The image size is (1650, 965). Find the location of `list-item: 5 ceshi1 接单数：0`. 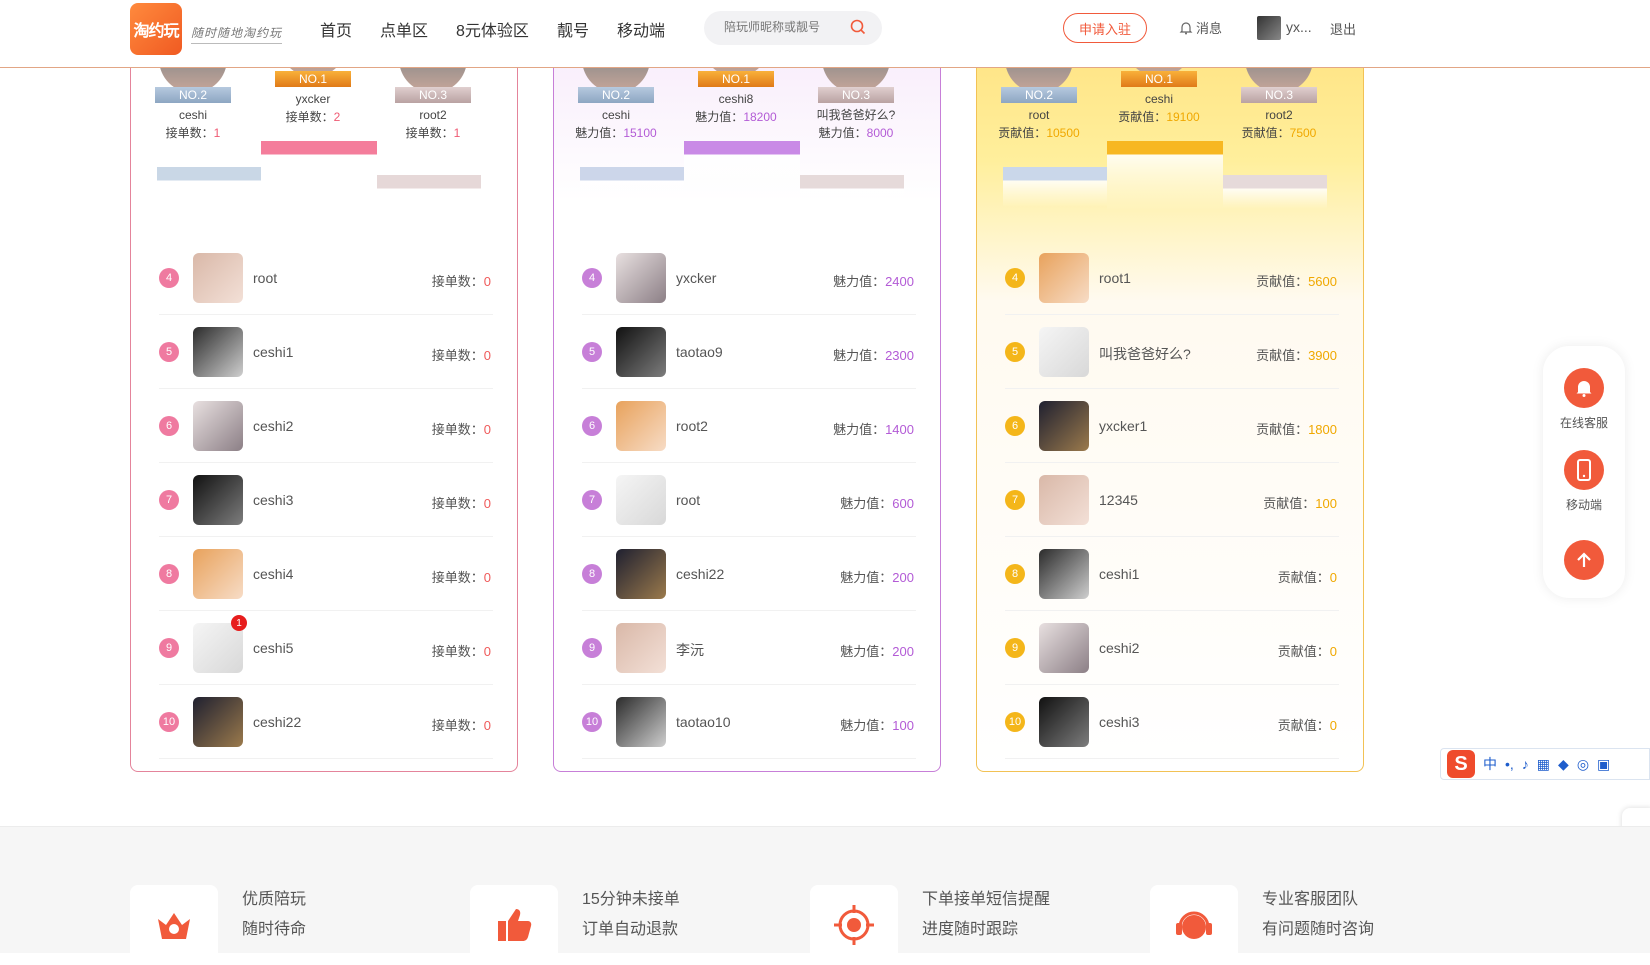

list-item: 5 ceshi1 接单数：0 is located at coordinates (326, 352).